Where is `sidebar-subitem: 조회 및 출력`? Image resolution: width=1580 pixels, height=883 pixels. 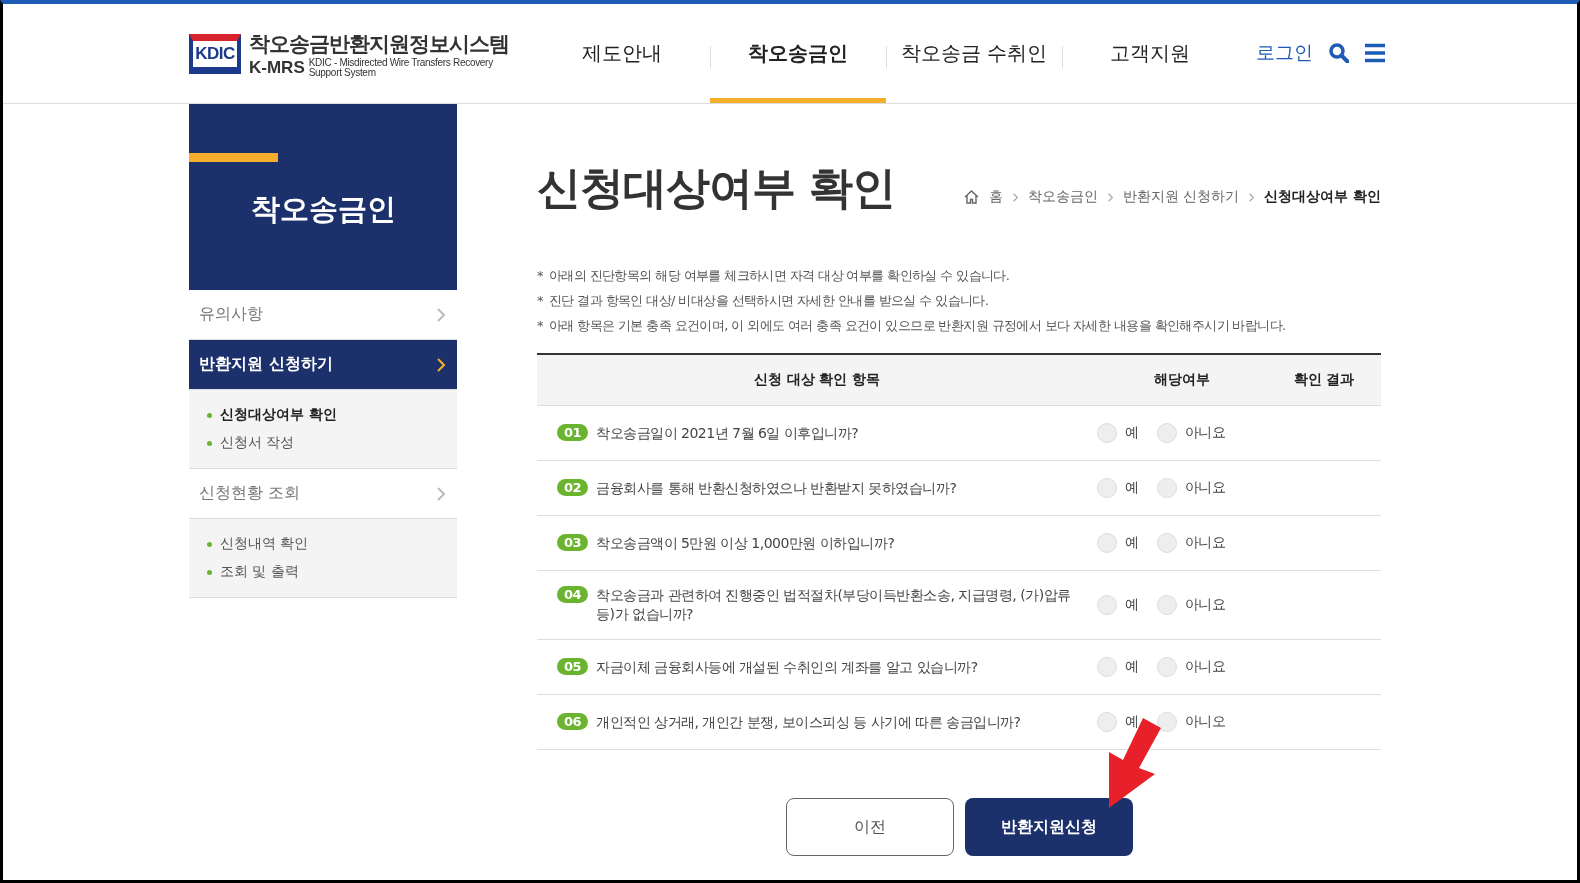 sidebar-subitem: 조회 및 출력 is located at coordinates (259, 572).